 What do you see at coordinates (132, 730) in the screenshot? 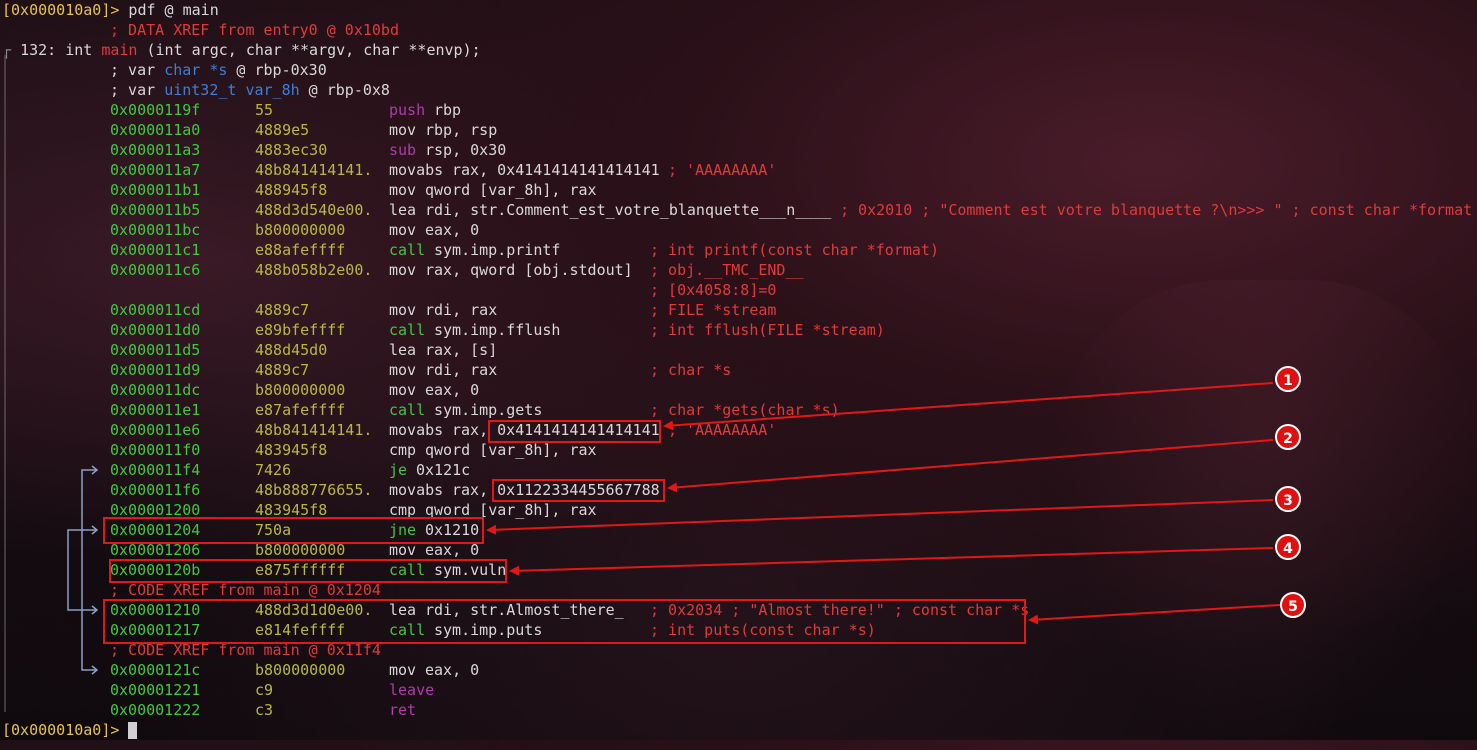
I see `terminal-cursor` at bounding box center [132, 730].